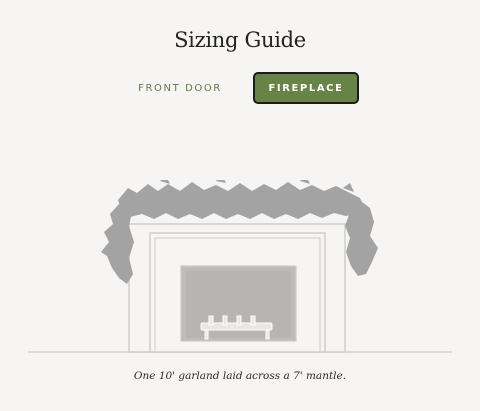 The image size is (480, 411). What do you see at coordinates (240, 40) in the screenshot?
I see `page-title: Sizing Guide` at bounding box center [240, 40].